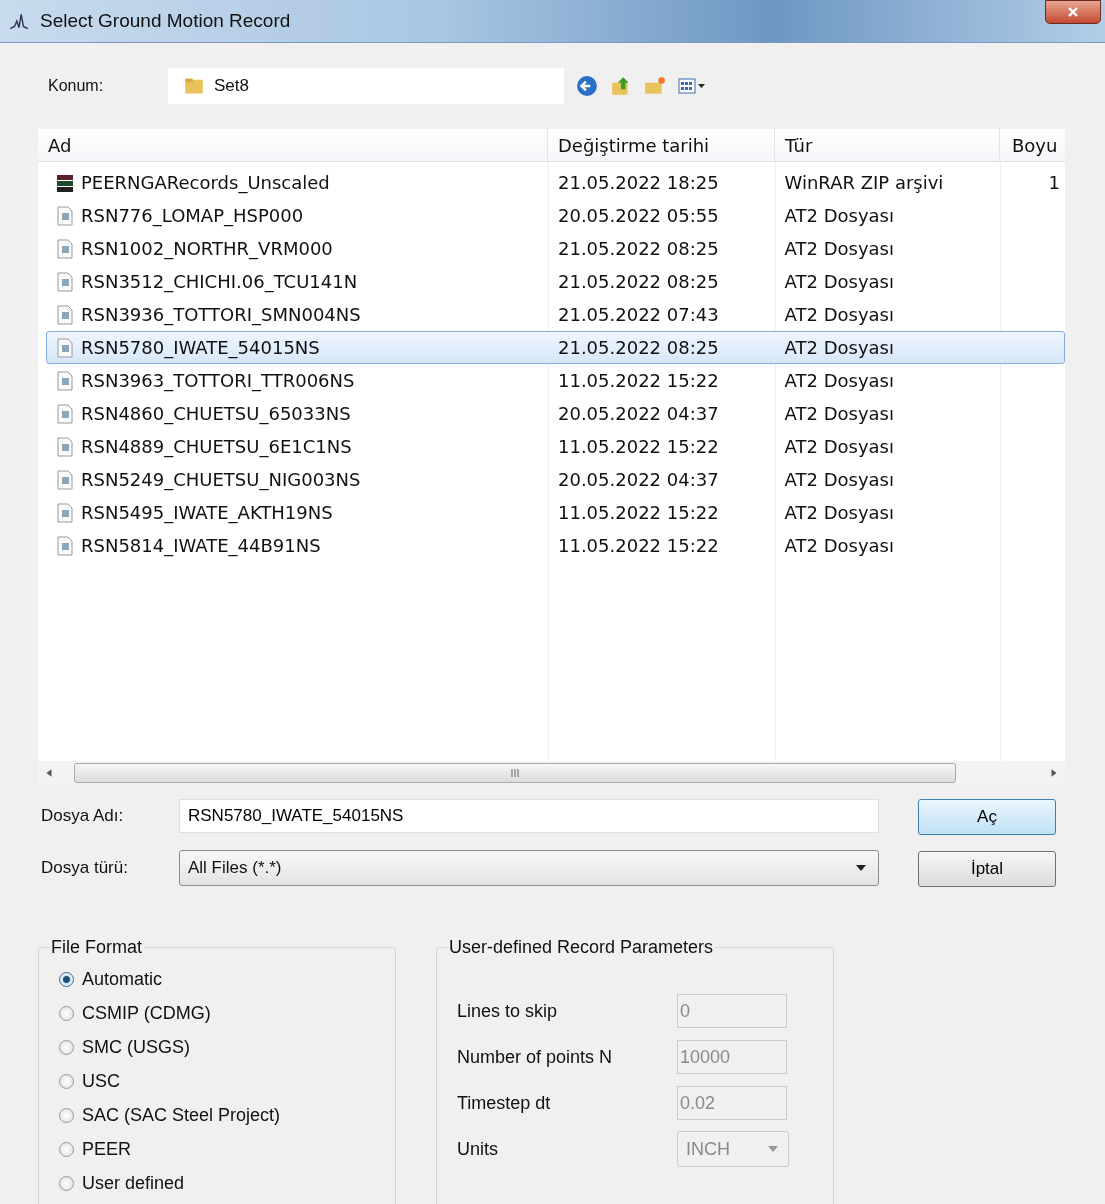 The width and height of the screenshot is (1105, 1204). I want to click on view-menu-icon, so click(692, 86).